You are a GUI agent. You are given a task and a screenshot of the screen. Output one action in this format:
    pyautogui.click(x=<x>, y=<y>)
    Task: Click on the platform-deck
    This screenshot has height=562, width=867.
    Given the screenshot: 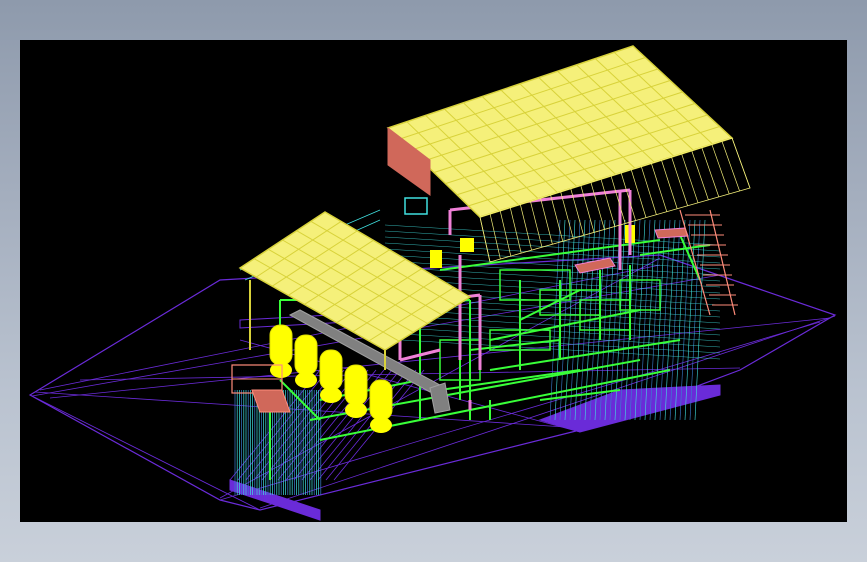 What is the action you would take?
    pyautogui.click(x=271, y=401)
    